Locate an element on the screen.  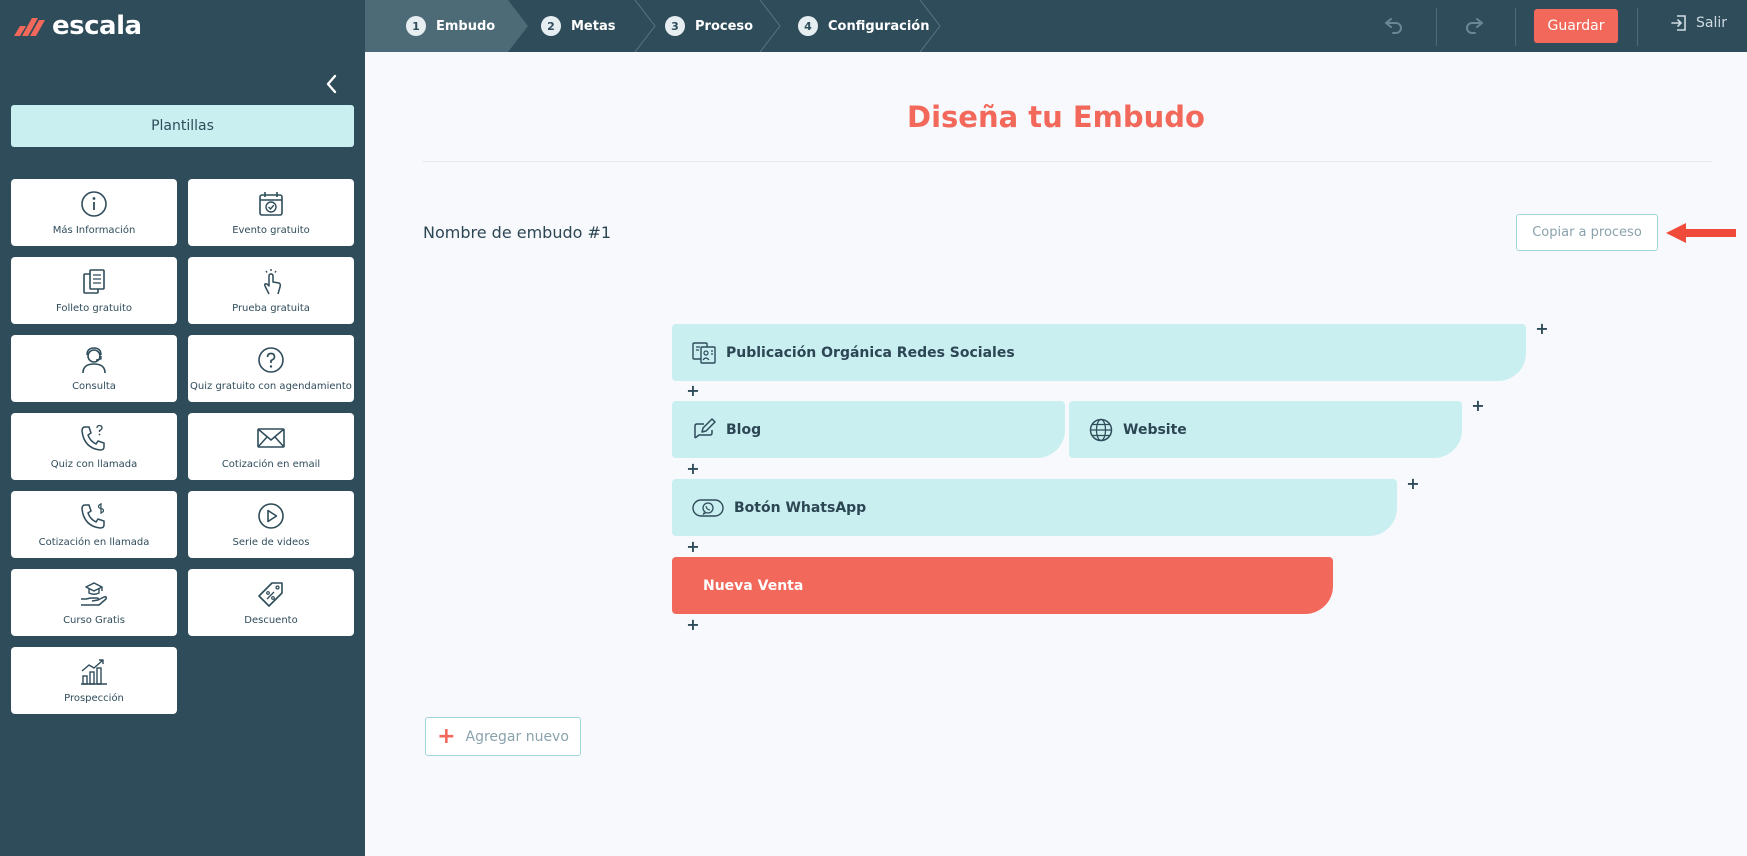
template-card-label: Evento gratuito is located at coordinates (271, 230).